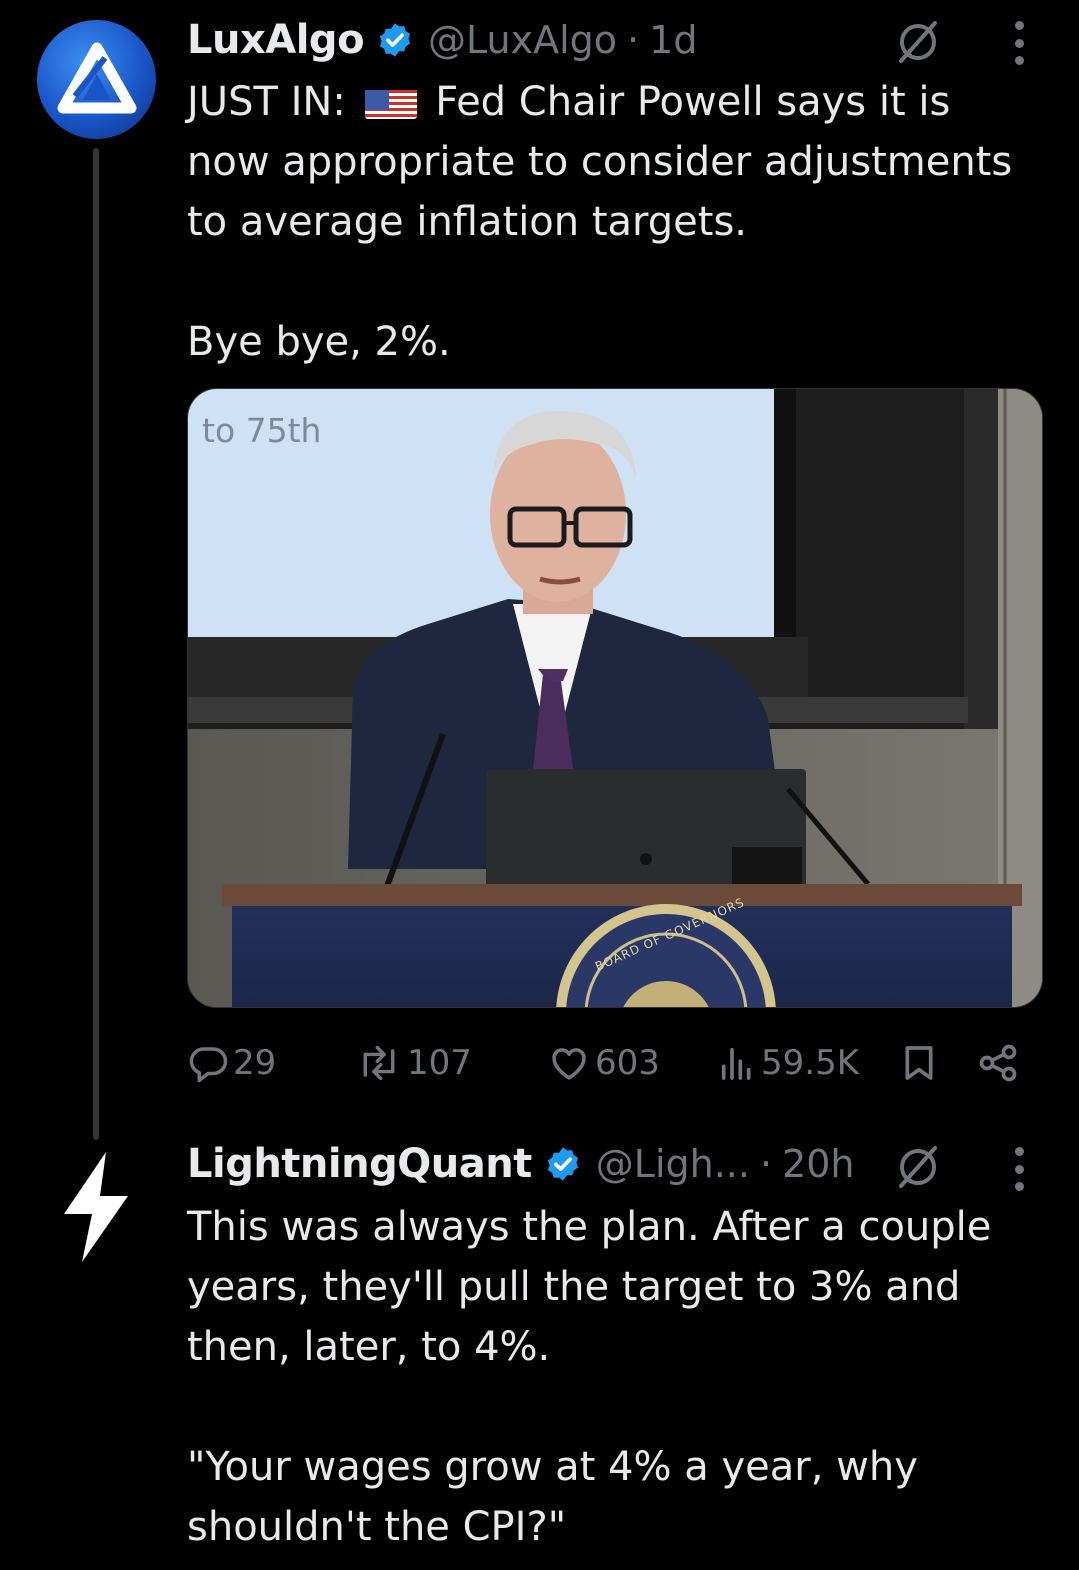 This screenshot has width=1079, height=1570. I want to click on views-button: 59.5K, so click(788, 1063).